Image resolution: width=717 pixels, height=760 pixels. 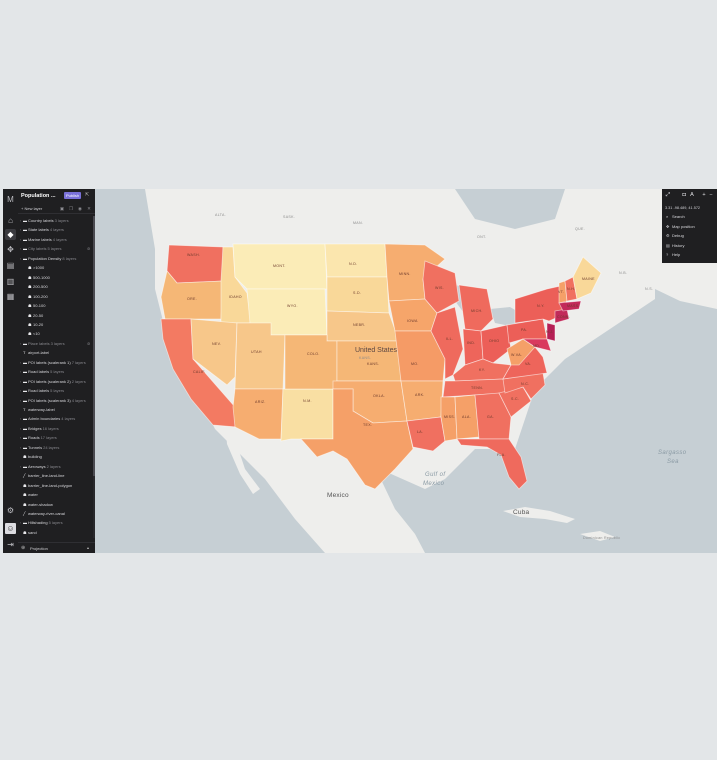 What do you see at coordinates (668, 195) in the screenshot?
I see `fullscreen-icon: ⤢` at bounding box center [668, 195].